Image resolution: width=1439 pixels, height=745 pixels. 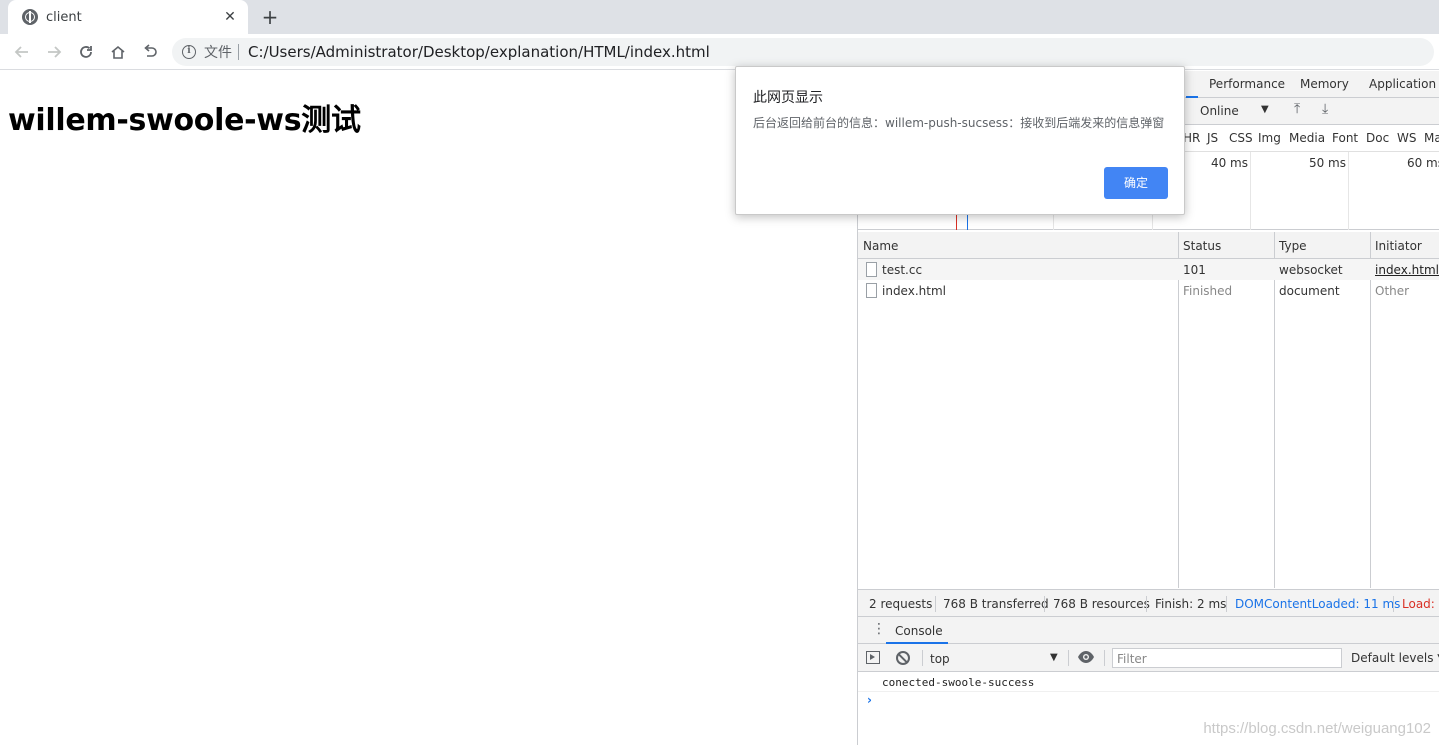 What do you see at coordinates (1148, 682) in the screenshot?
I see `console-message: conected-swoole-success` at bounding box center [1148, 682].